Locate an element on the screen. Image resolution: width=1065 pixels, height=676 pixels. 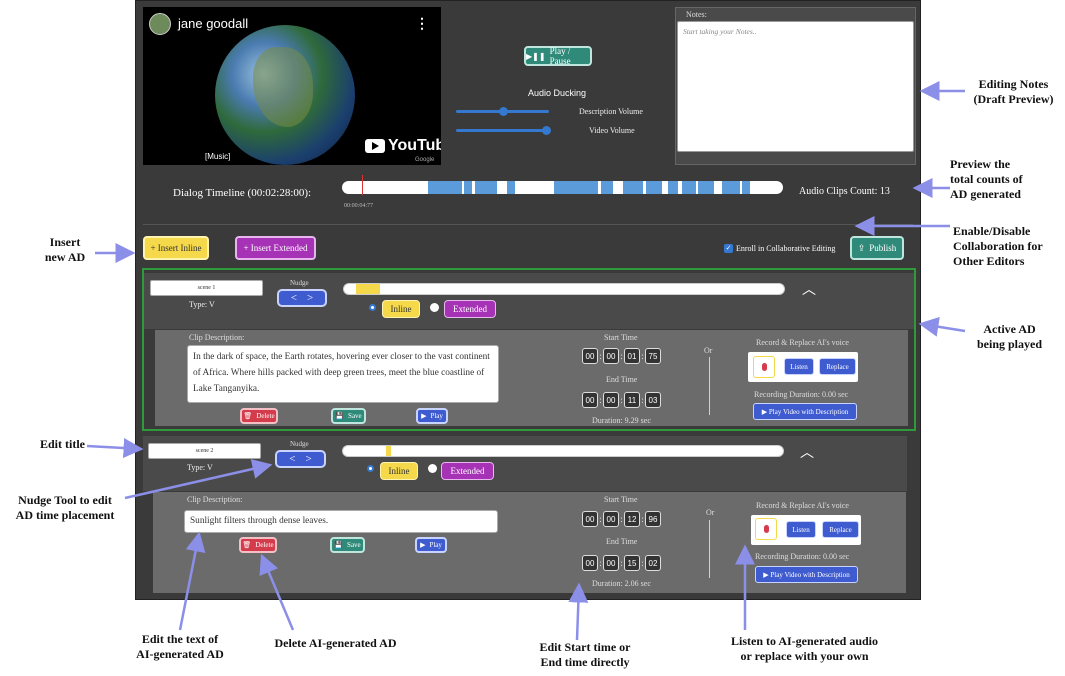
annotation-active-ad: Active AD being played is located at coordinates (1009, 336).